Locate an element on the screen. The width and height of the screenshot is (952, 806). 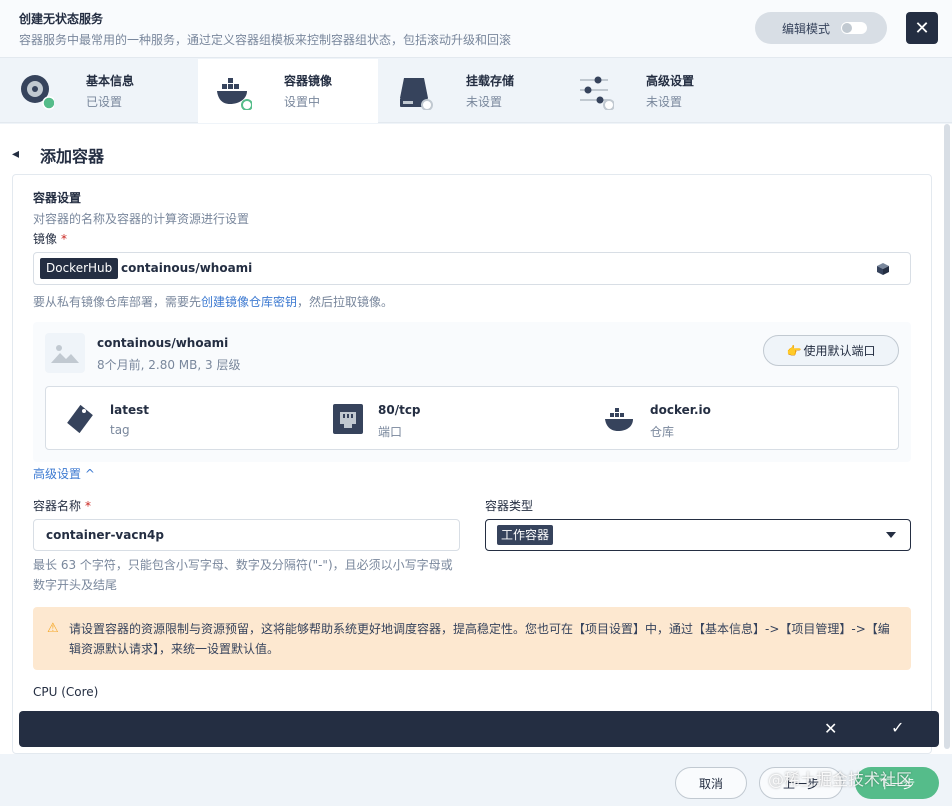
toggle-switch-icon is located at coordinates (854, 28).